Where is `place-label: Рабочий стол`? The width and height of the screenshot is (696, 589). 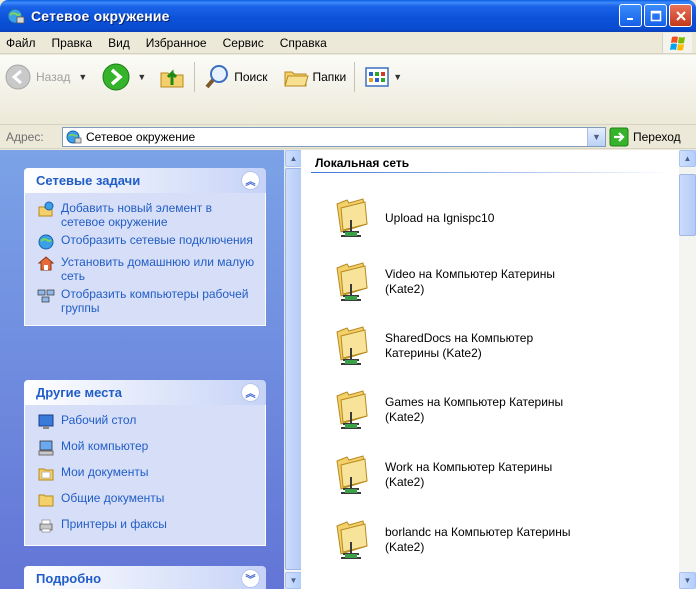 place-label: Рабочий стол is located at coordinates (99, 420).